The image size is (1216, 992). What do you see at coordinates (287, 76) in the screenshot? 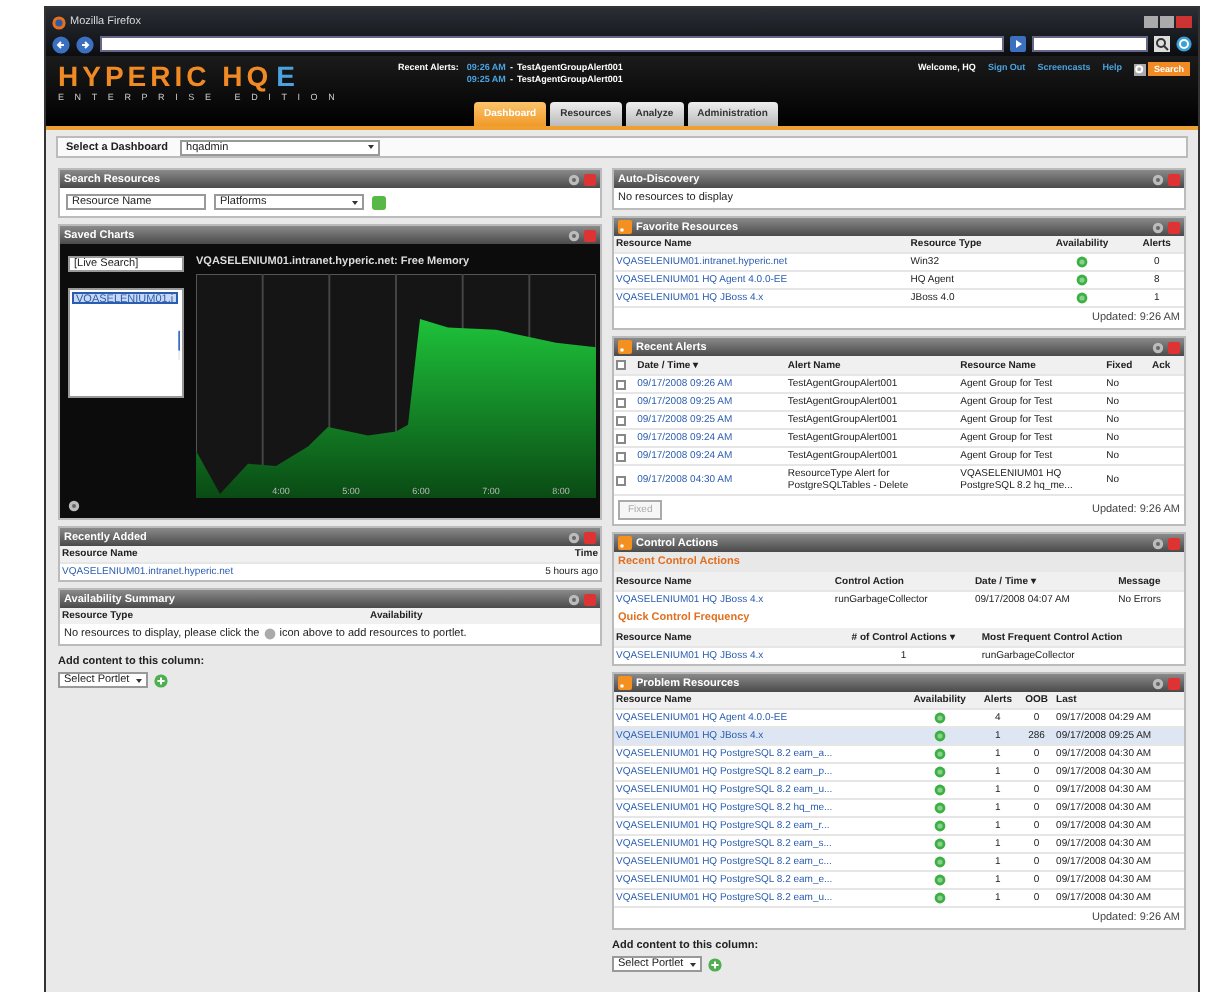
I see `logo-letter: E` at bounding box center [287, 76].